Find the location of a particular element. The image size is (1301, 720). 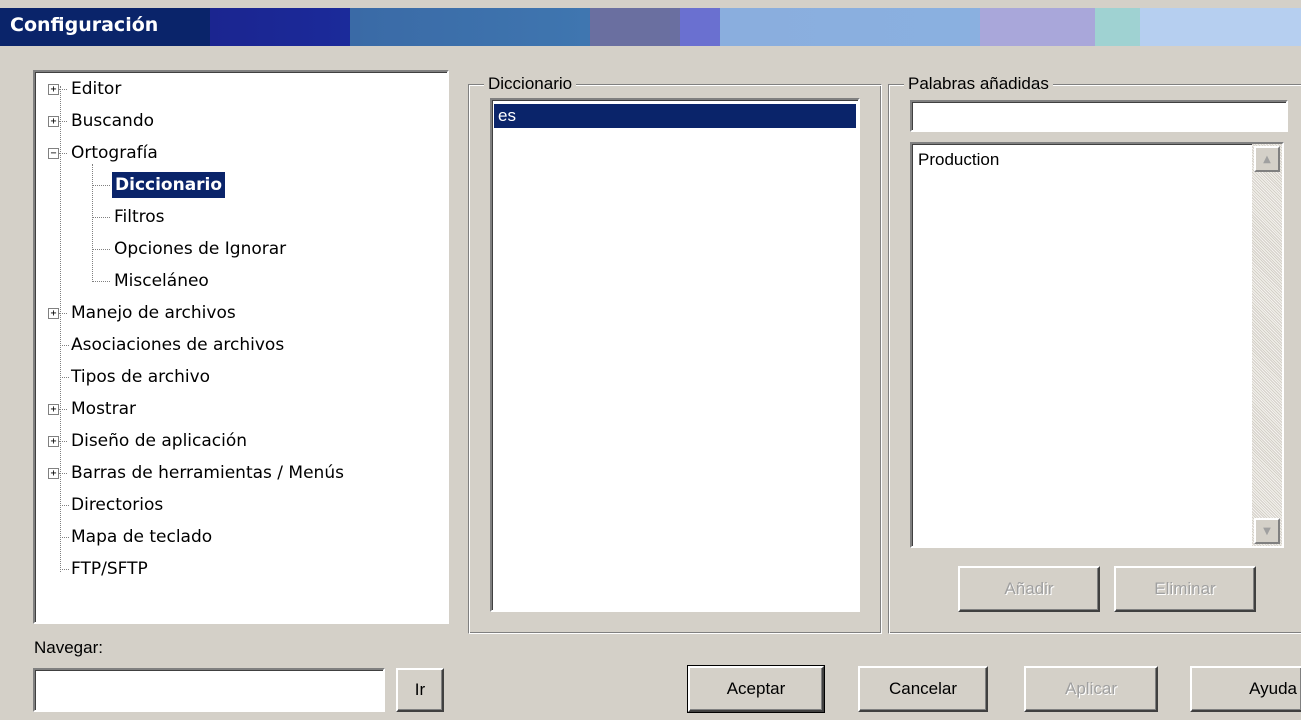

ok-button: Aceptar is located at coordinates (756, 689).